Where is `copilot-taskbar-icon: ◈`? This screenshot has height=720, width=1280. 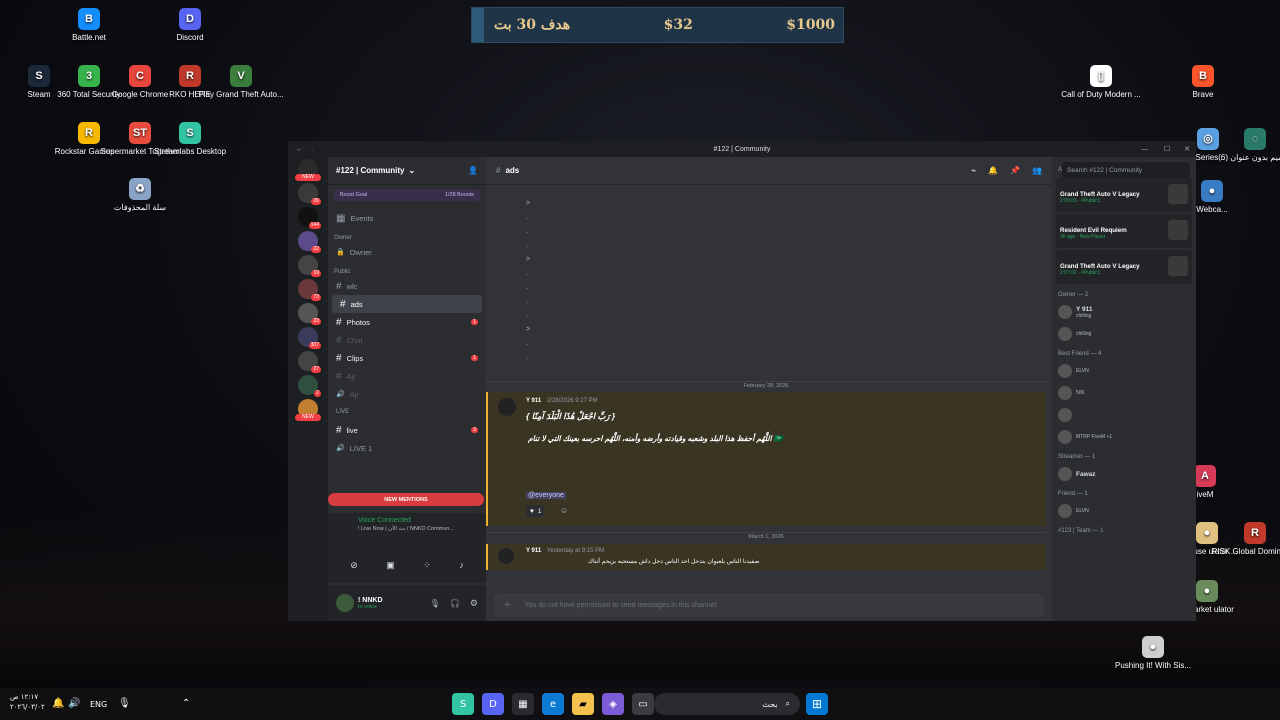 copilot-taskbar-icon: ◈ is located at coordinates (613, 704).